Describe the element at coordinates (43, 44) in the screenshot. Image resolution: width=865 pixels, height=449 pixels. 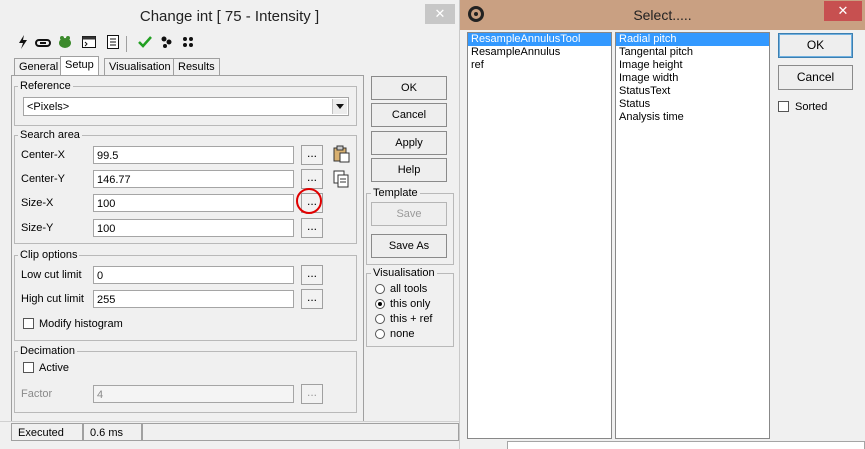
I see `link-icon` at that location.